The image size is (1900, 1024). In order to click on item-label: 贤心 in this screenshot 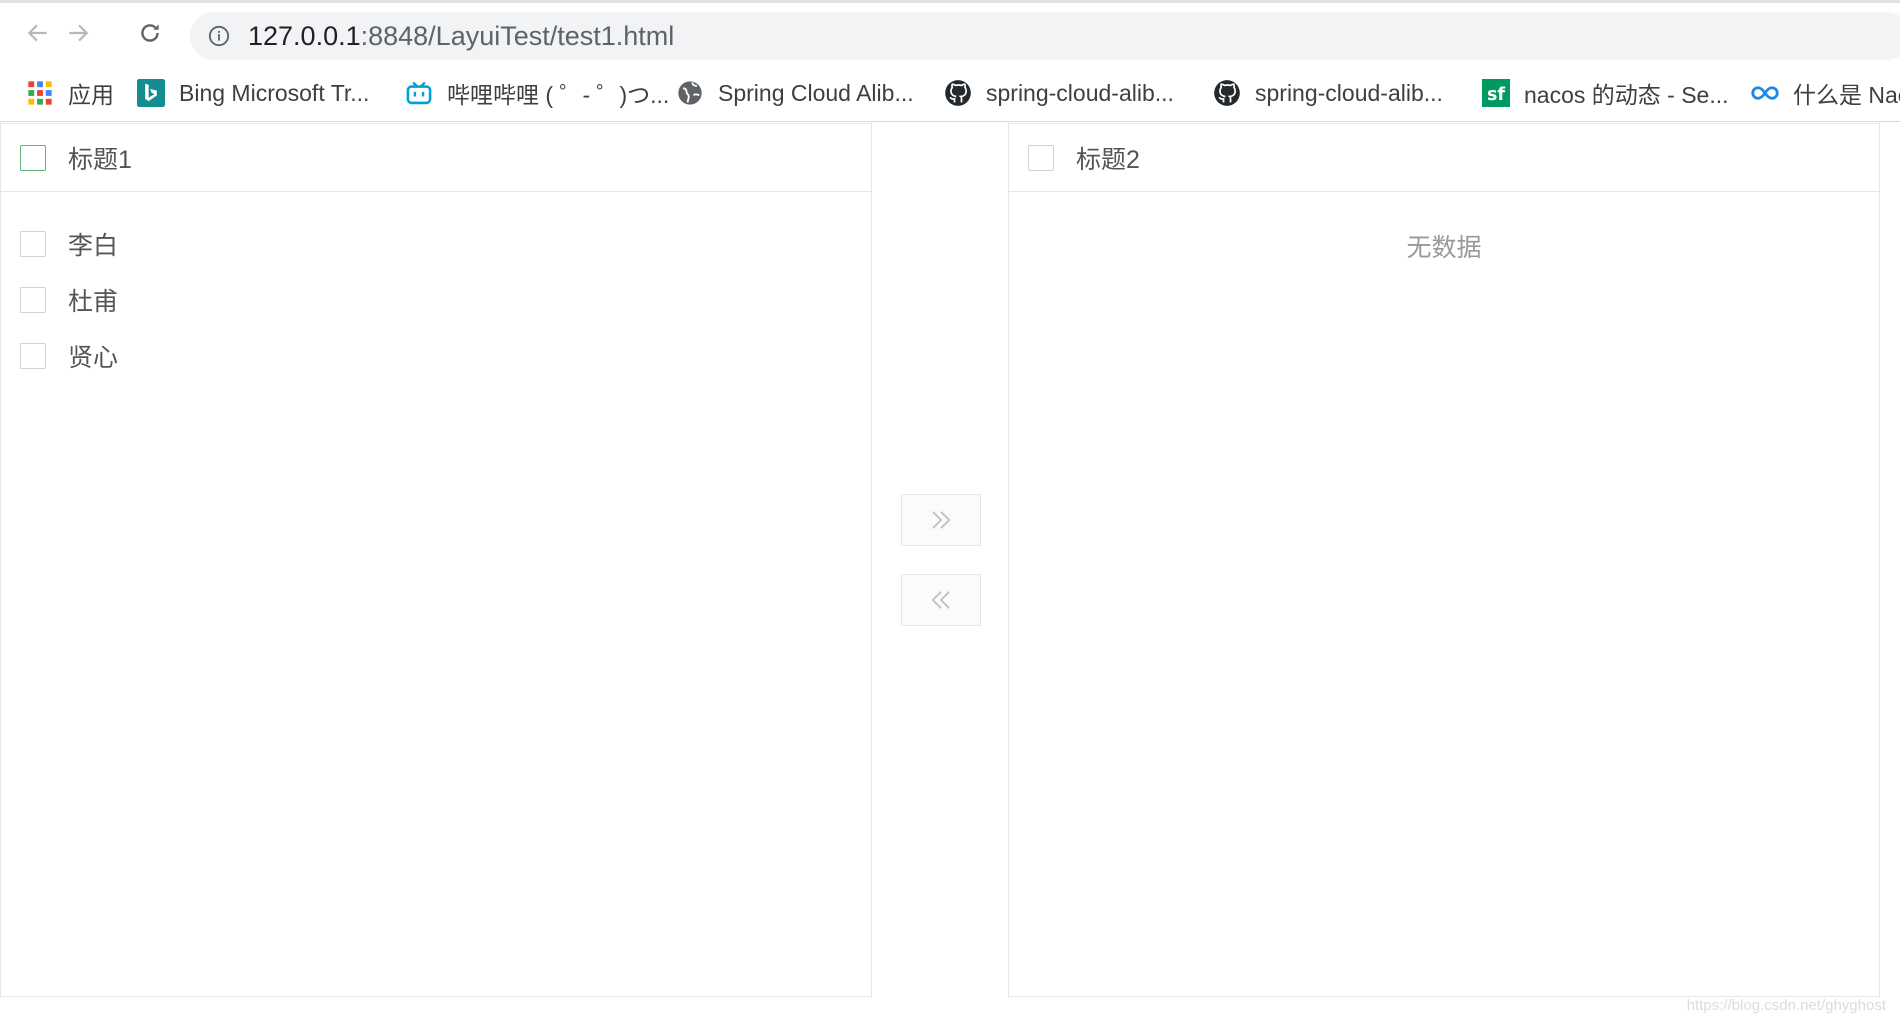, I will do `click(93, 358)`.